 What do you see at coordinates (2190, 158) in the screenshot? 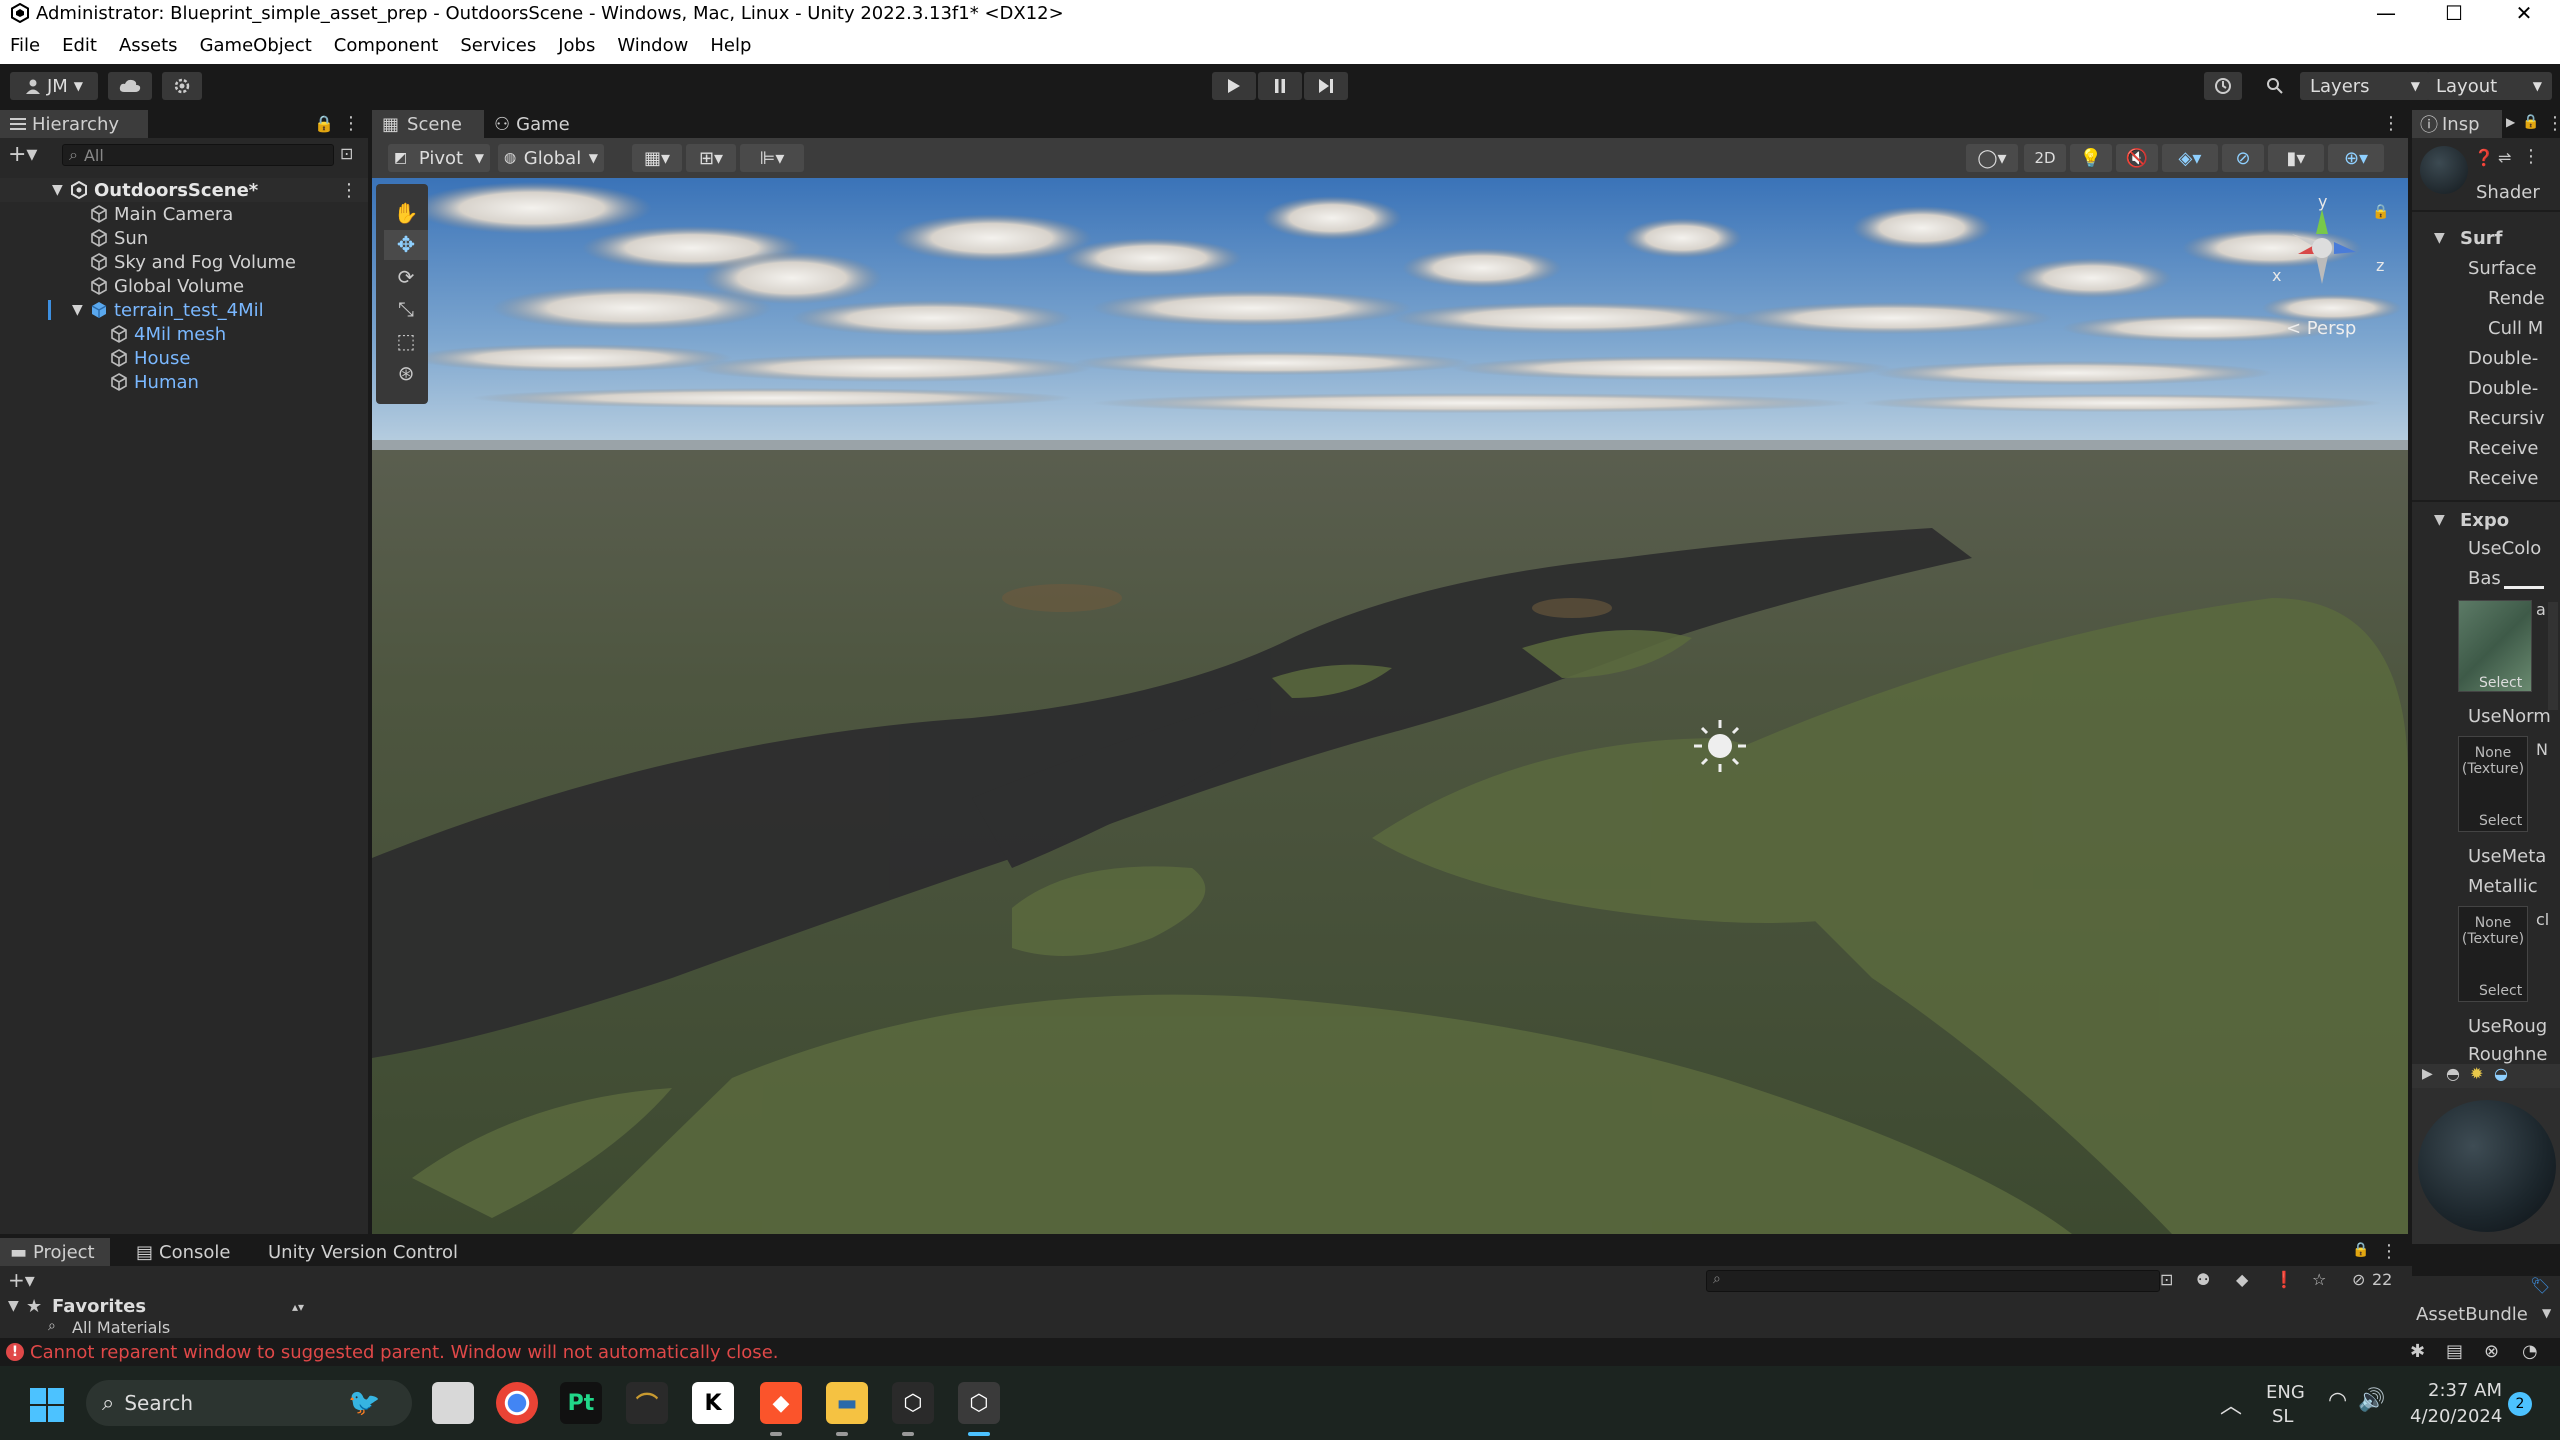
I see `effects-dropdown: ◈▾` at bounding box center [2190, 158].